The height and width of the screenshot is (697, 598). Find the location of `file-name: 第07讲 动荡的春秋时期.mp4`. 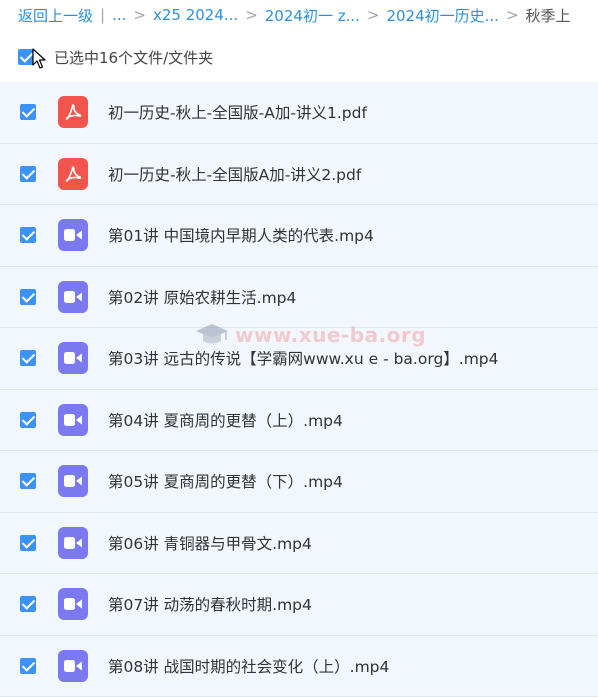

file-name: 第07讲 动荡的春秋时期.mp4 is located at coordinates (210, 604).